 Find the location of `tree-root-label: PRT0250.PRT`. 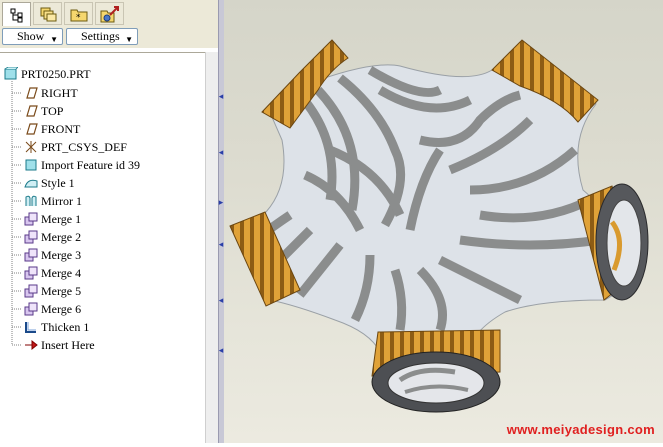

tree-root-label: PRT0250.PRT is located at coordinates (56, 73).